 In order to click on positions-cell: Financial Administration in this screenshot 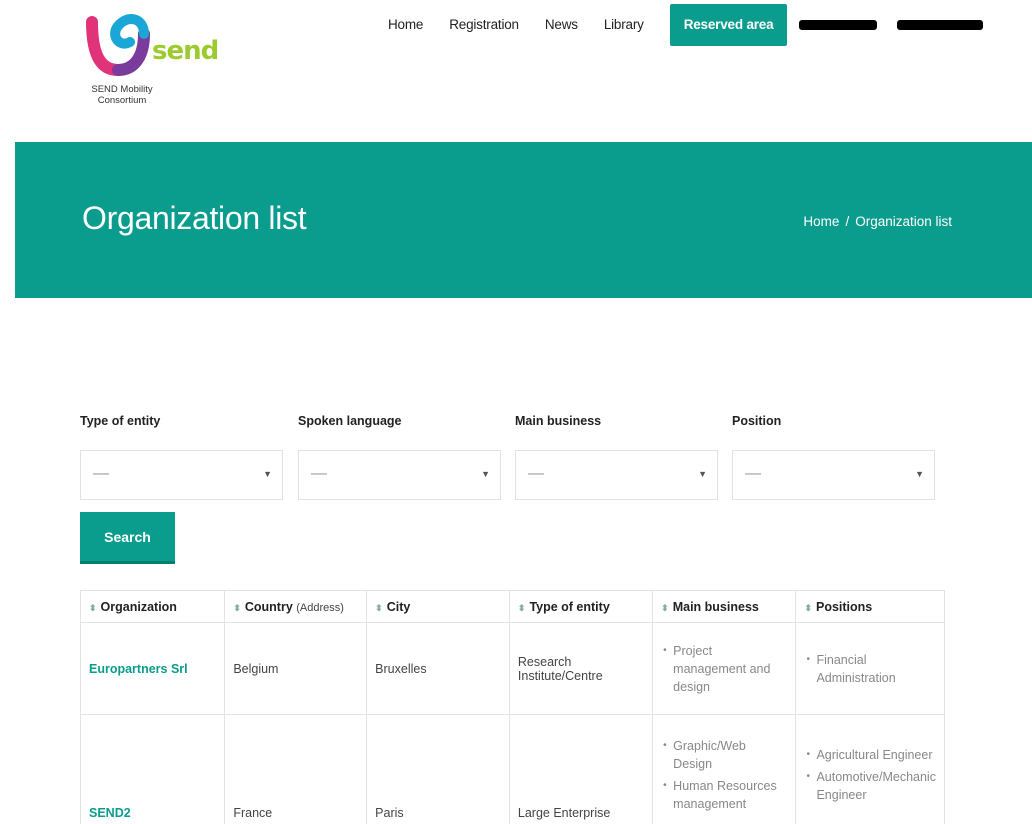, I will do `click(870, 668)`.